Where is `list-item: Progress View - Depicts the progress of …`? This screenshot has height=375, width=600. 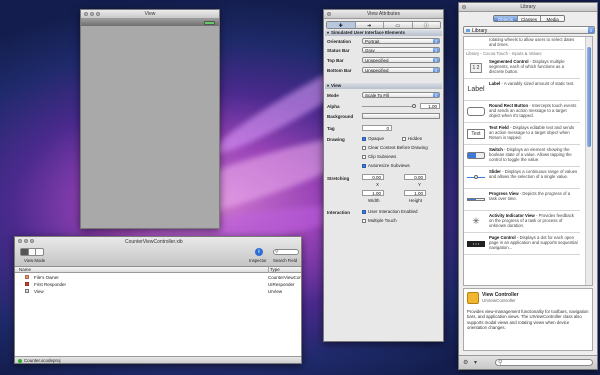 list-item: Progress View - Depicts the progress of … is located at coordinates (522, 200).